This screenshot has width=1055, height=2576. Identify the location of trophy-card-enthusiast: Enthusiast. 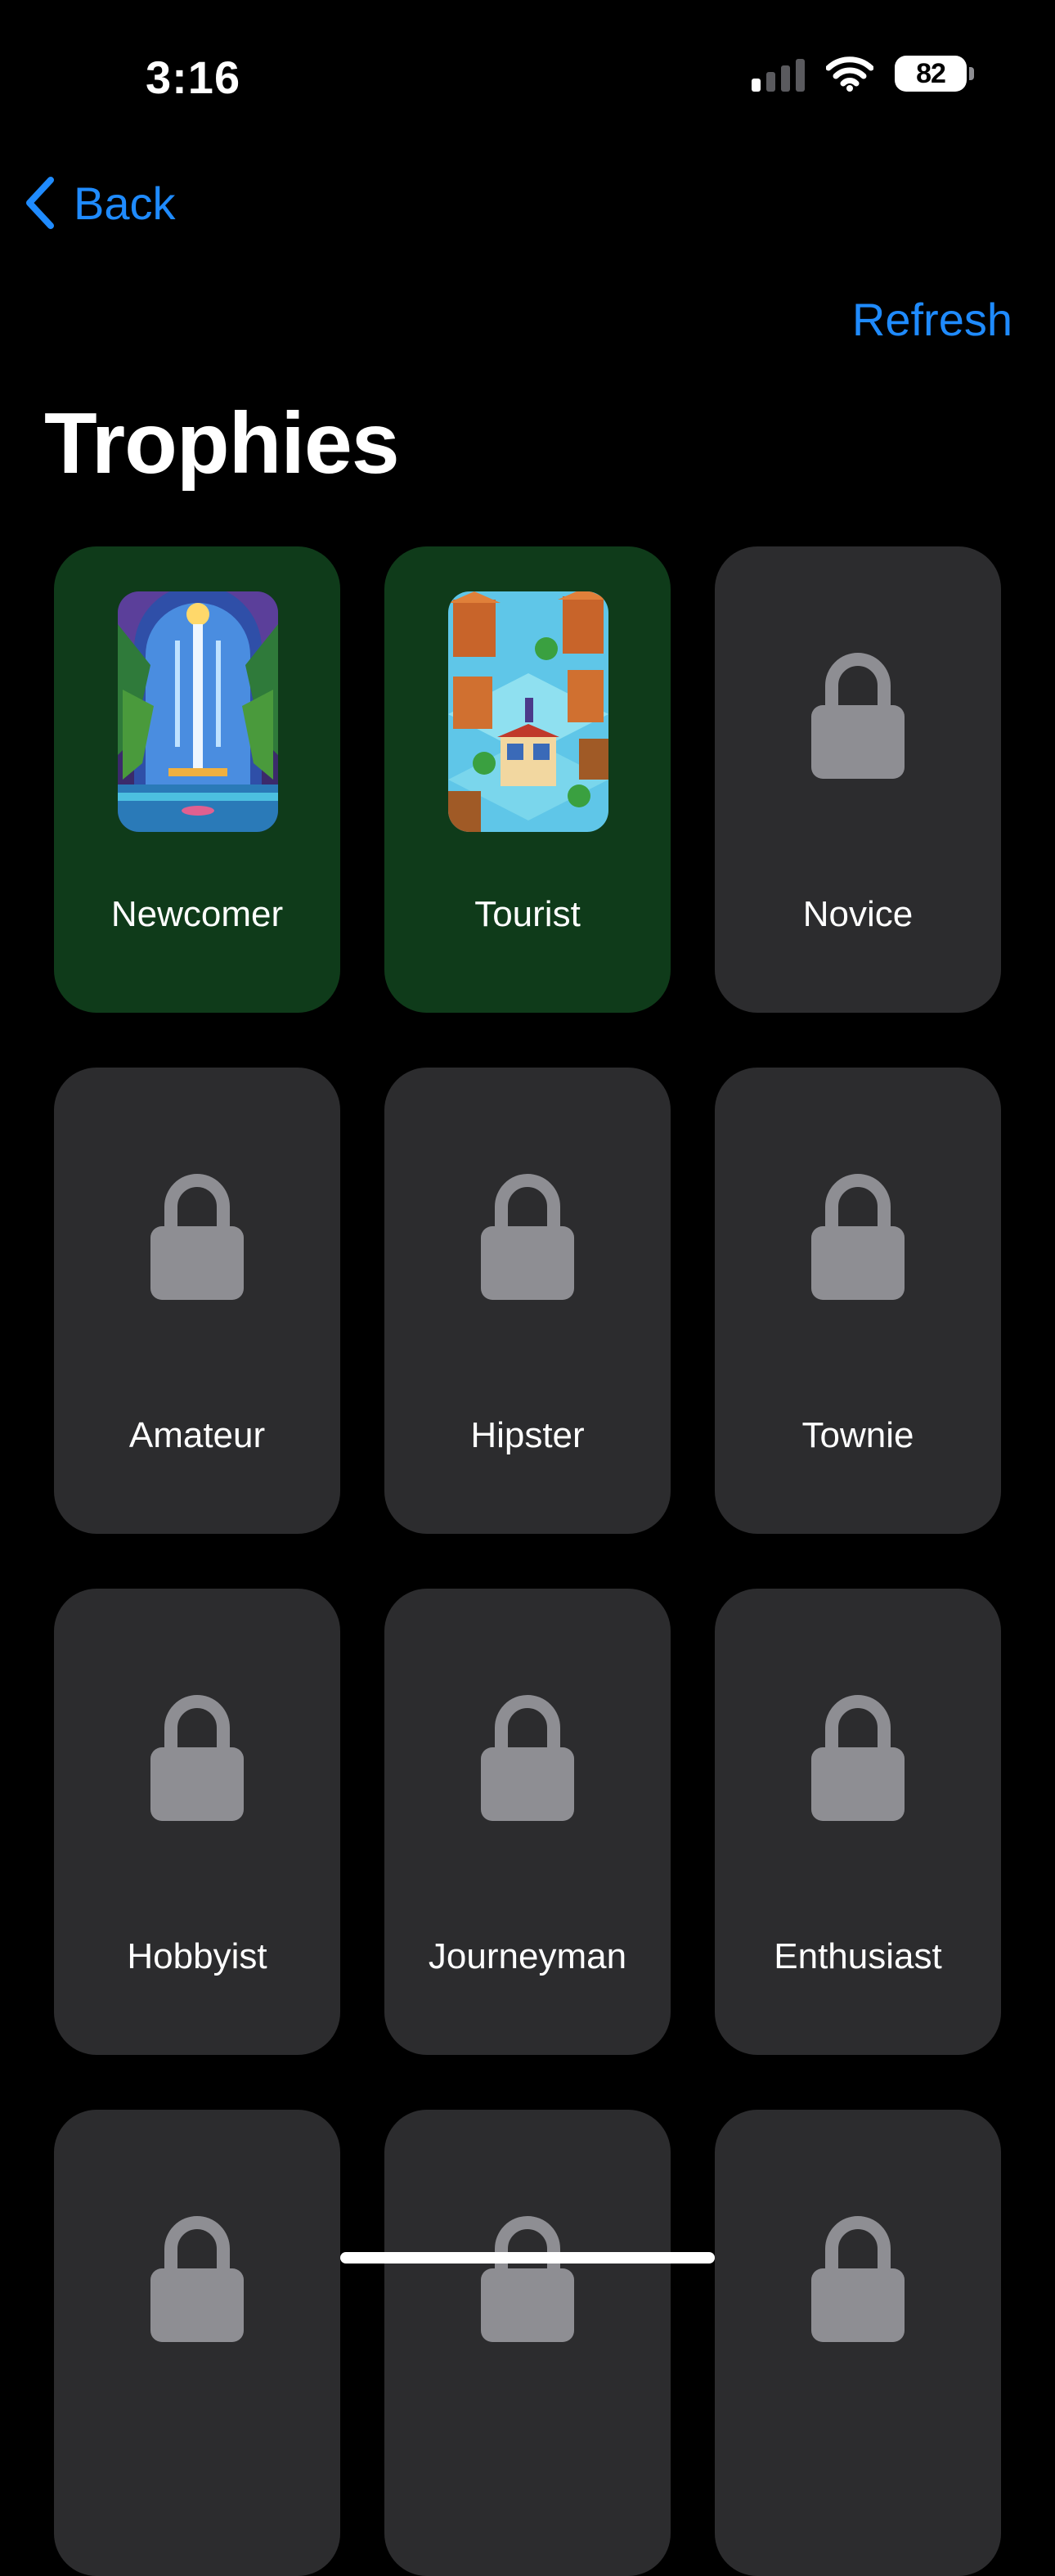
(858, 1822).